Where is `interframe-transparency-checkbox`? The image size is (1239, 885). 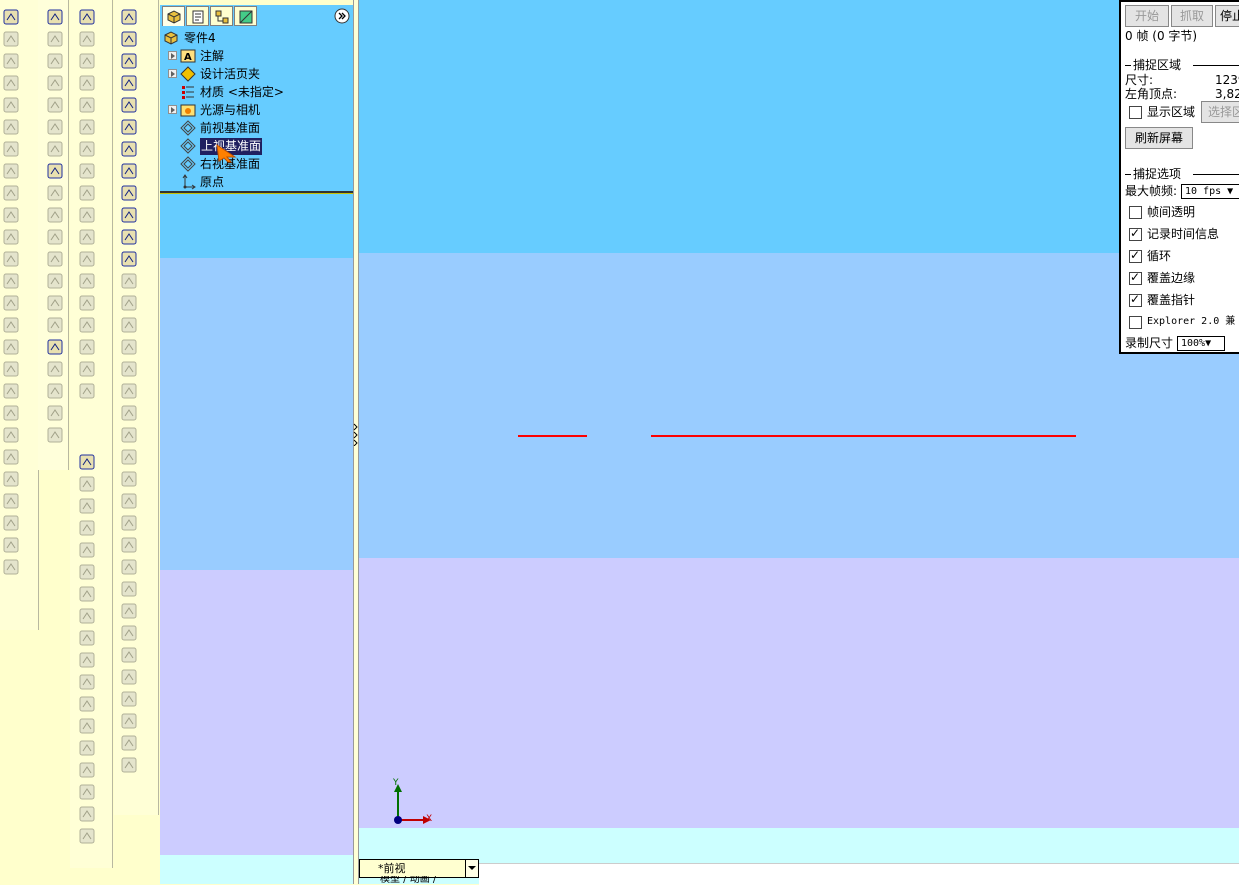 interframe-transparency-checkbox is located at coordinates (1135, 212).